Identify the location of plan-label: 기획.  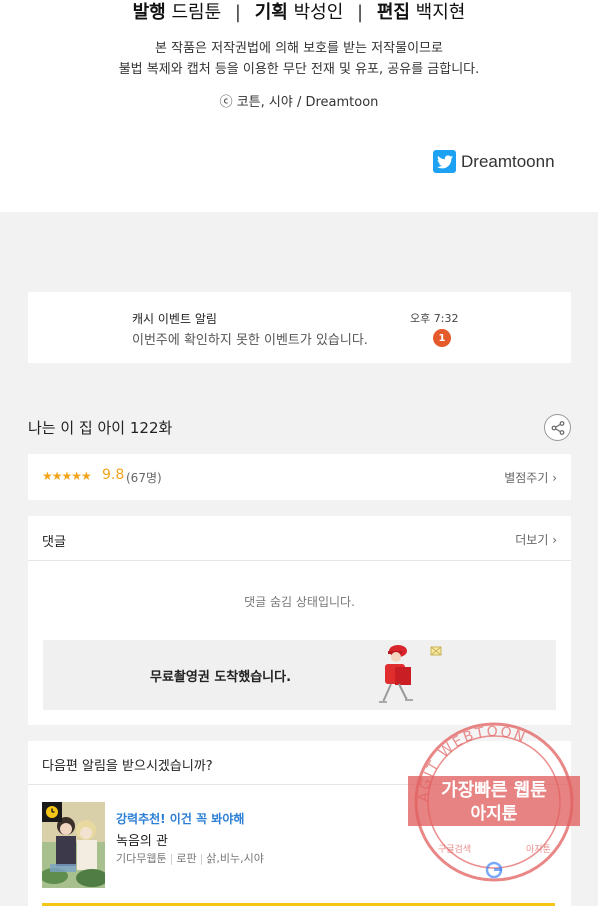
(271, 12).